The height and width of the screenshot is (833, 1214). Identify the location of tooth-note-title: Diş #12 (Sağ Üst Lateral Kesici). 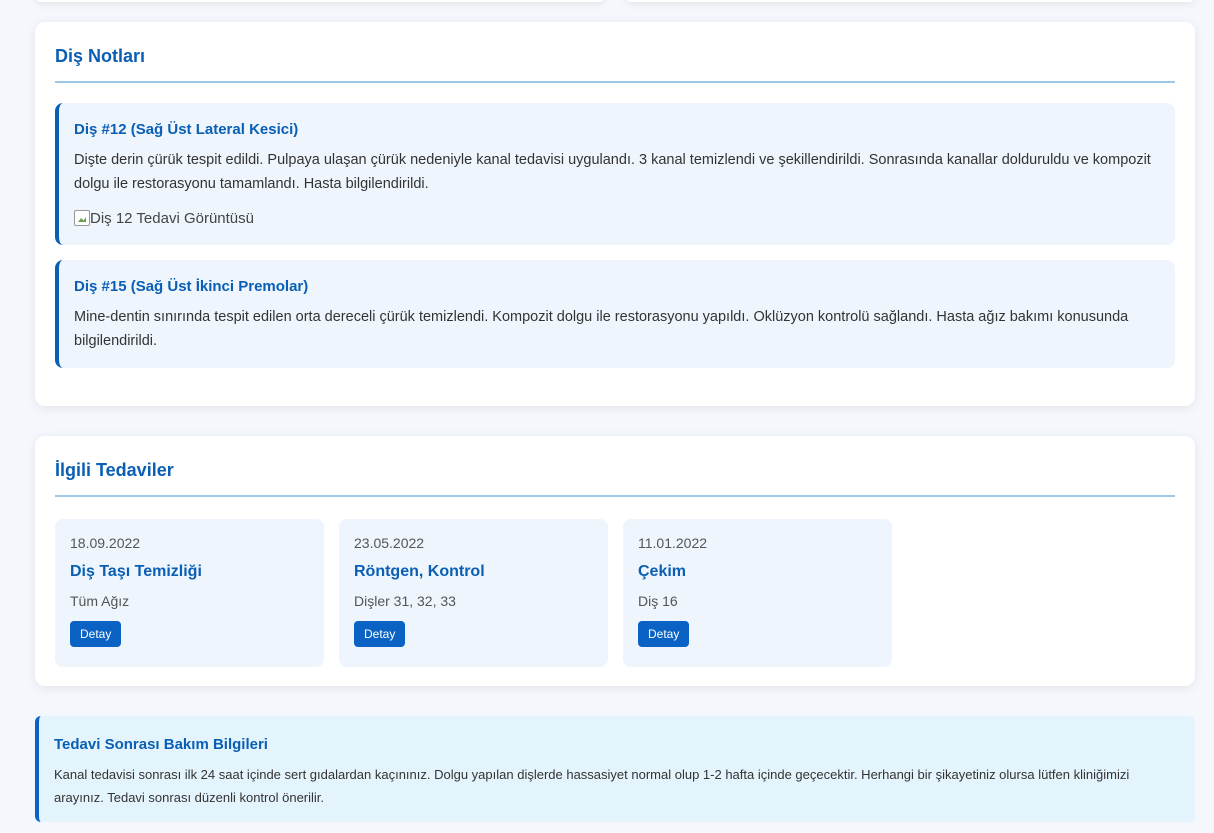
(186, 129).